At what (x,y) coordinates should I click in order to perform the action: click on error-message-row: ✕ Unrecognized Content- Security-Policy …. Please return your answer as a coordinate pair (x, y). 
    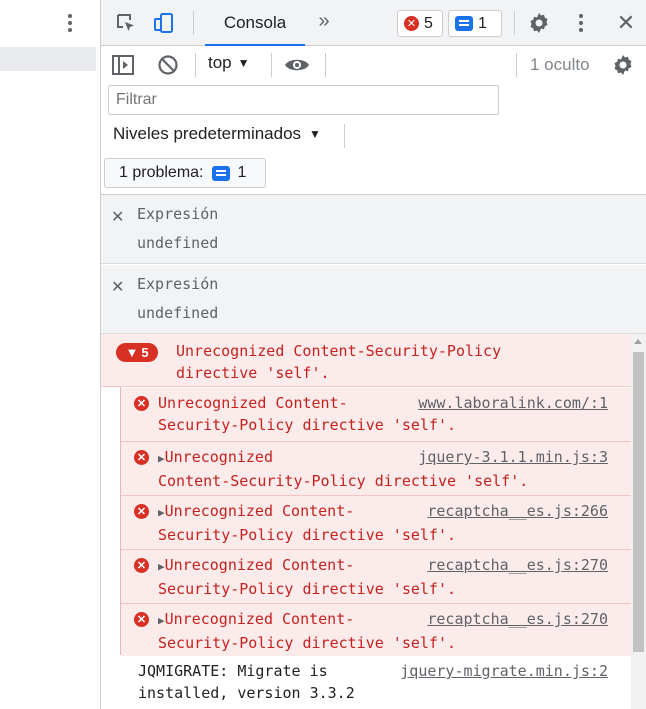
    Looking at the image, I should click on (376, 415).